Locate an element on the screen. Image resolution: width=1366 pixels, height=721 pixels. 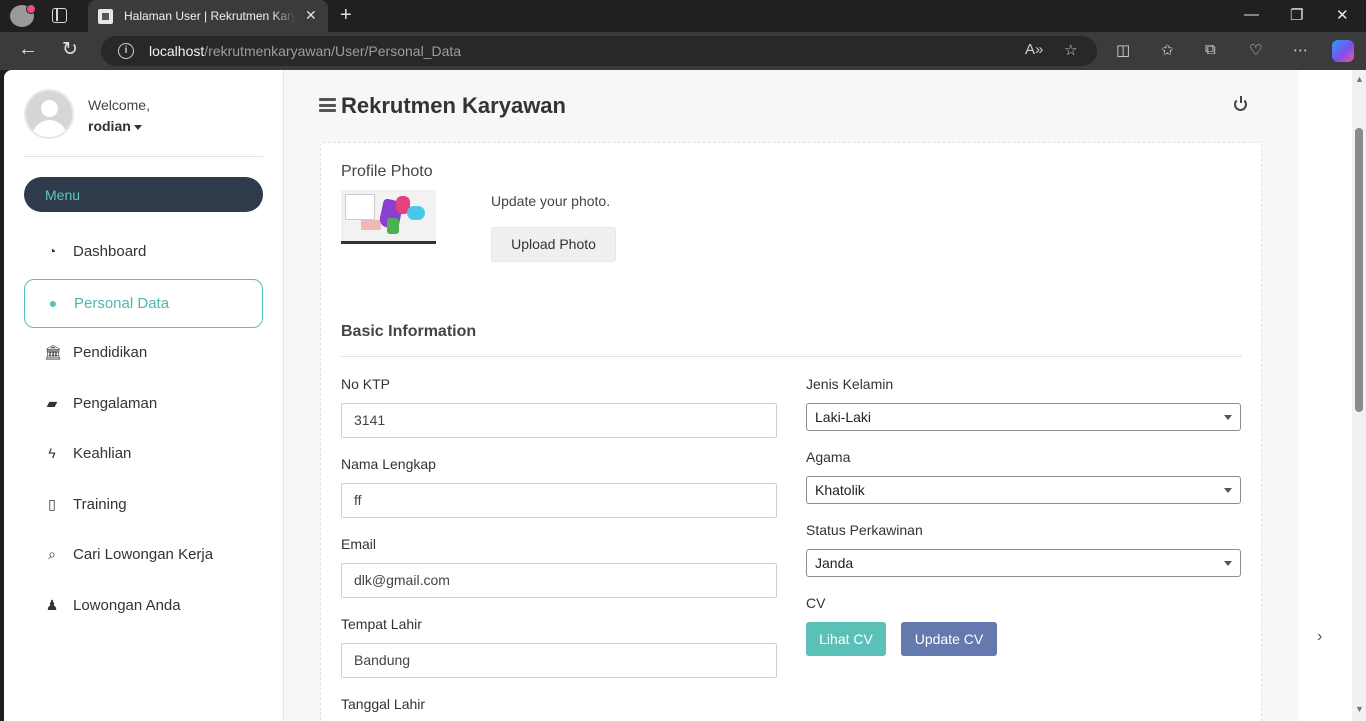
file-icon: ▯ is located at coordinates (52, 504).